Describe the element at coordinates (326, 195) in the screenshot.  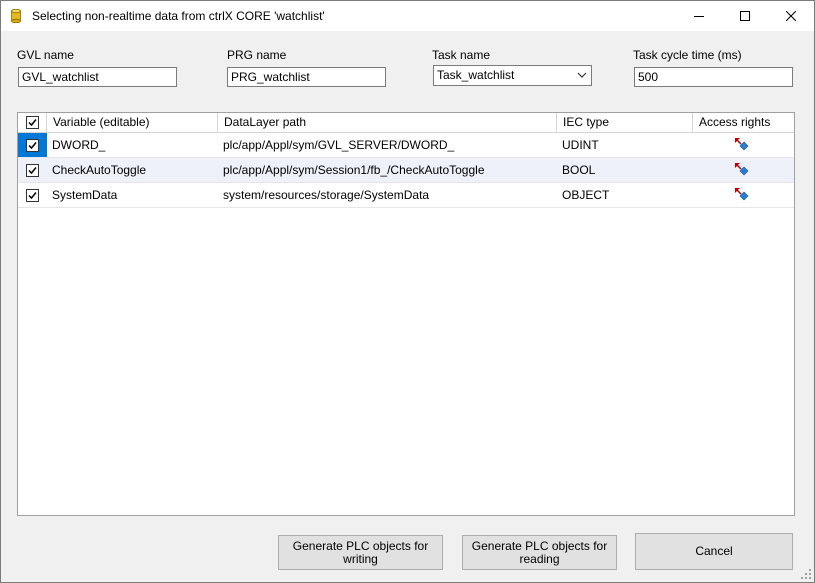
I see `cell-datalayer-path: system/resources/storage/SystemData` at that location.